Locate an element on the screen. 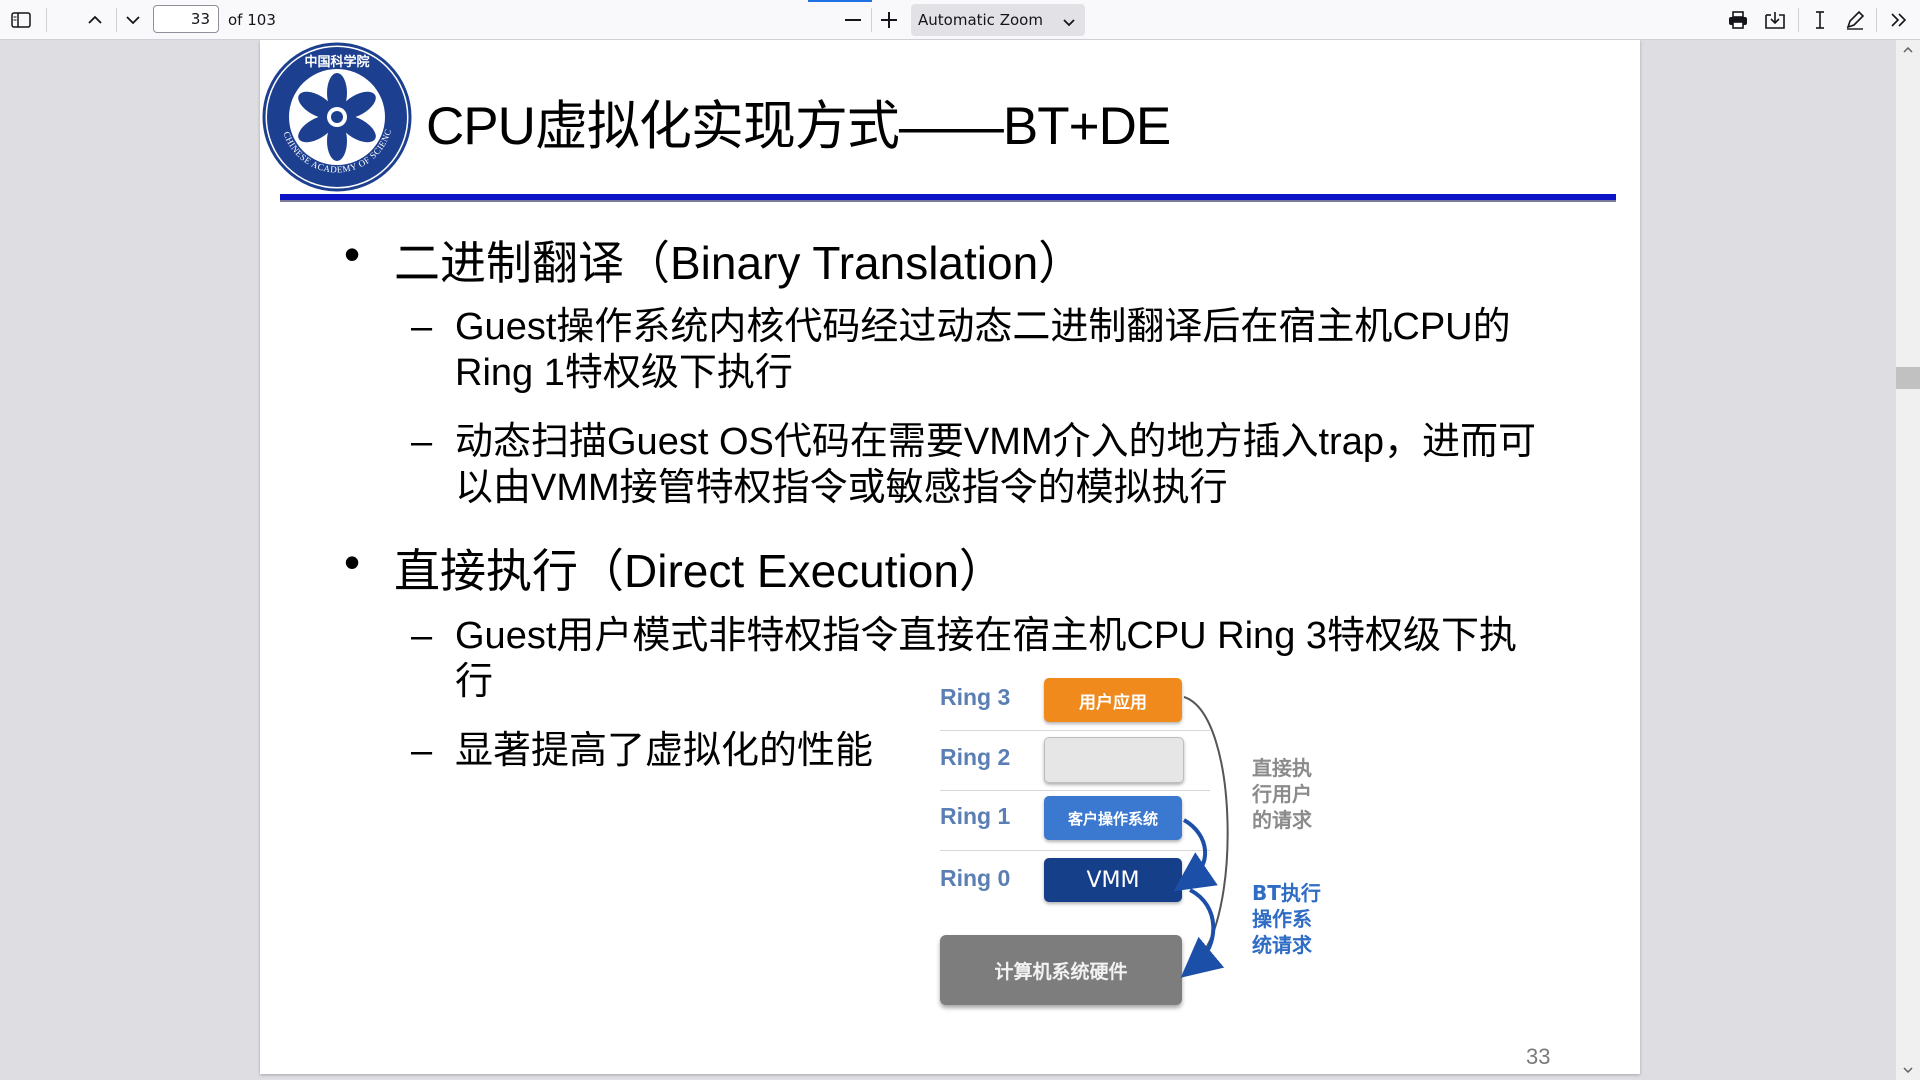  pdf-toolbar: of 103 Automatic Zoom is located at coordinates (960, 20).